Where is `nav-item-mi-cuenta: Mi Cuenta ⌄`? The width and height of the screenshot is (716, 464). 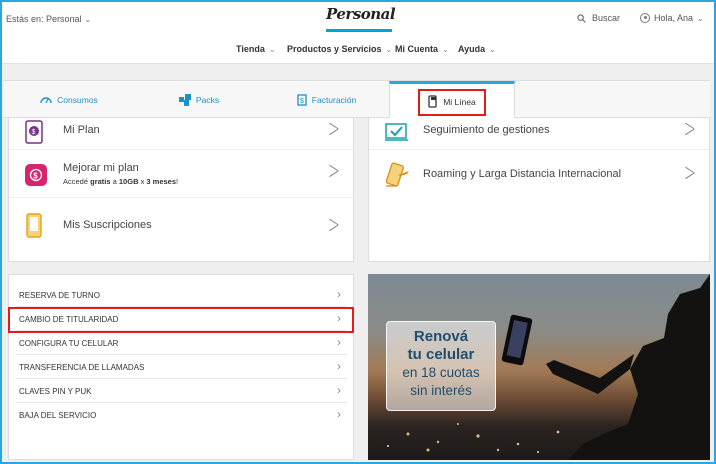
nav-item-mi-cuenta: Mi Cuenta ⌄ is located at coordinates (422, 49).